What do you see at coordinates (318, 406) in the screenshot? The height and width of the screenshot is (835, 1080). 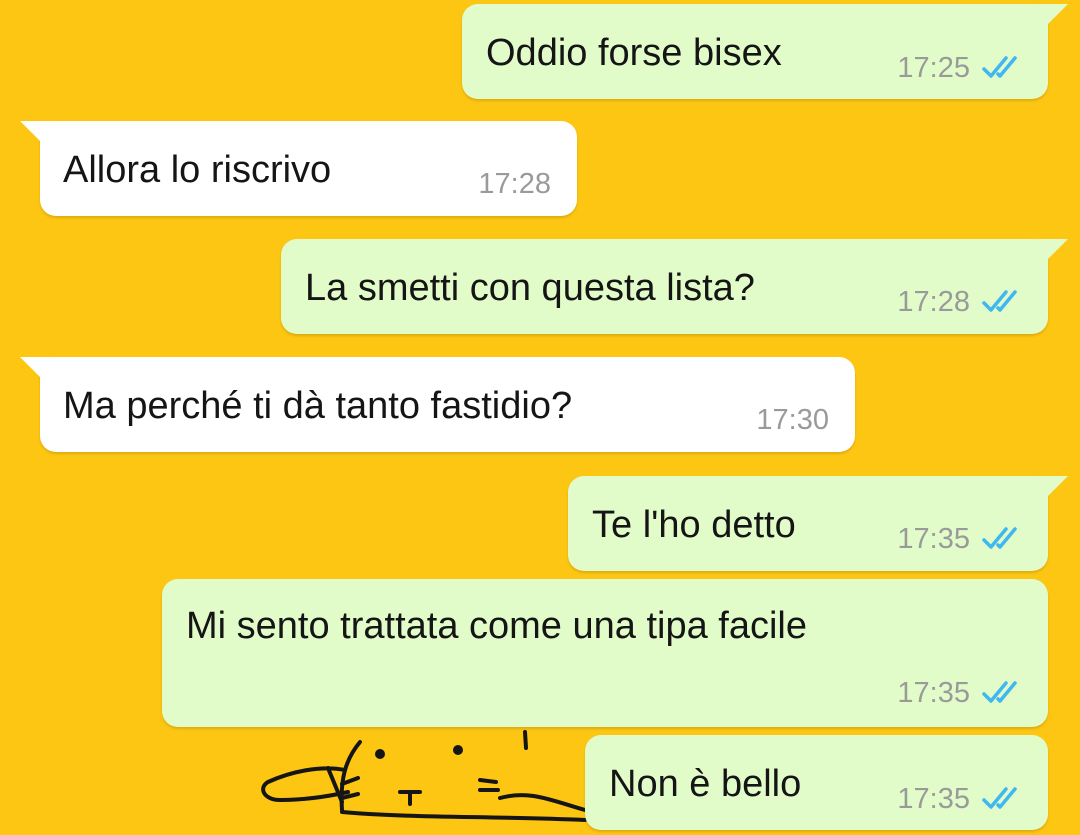 I see `message-text: Ma perché ti dà tanto fastidio?` at bounding box center [318, 406].